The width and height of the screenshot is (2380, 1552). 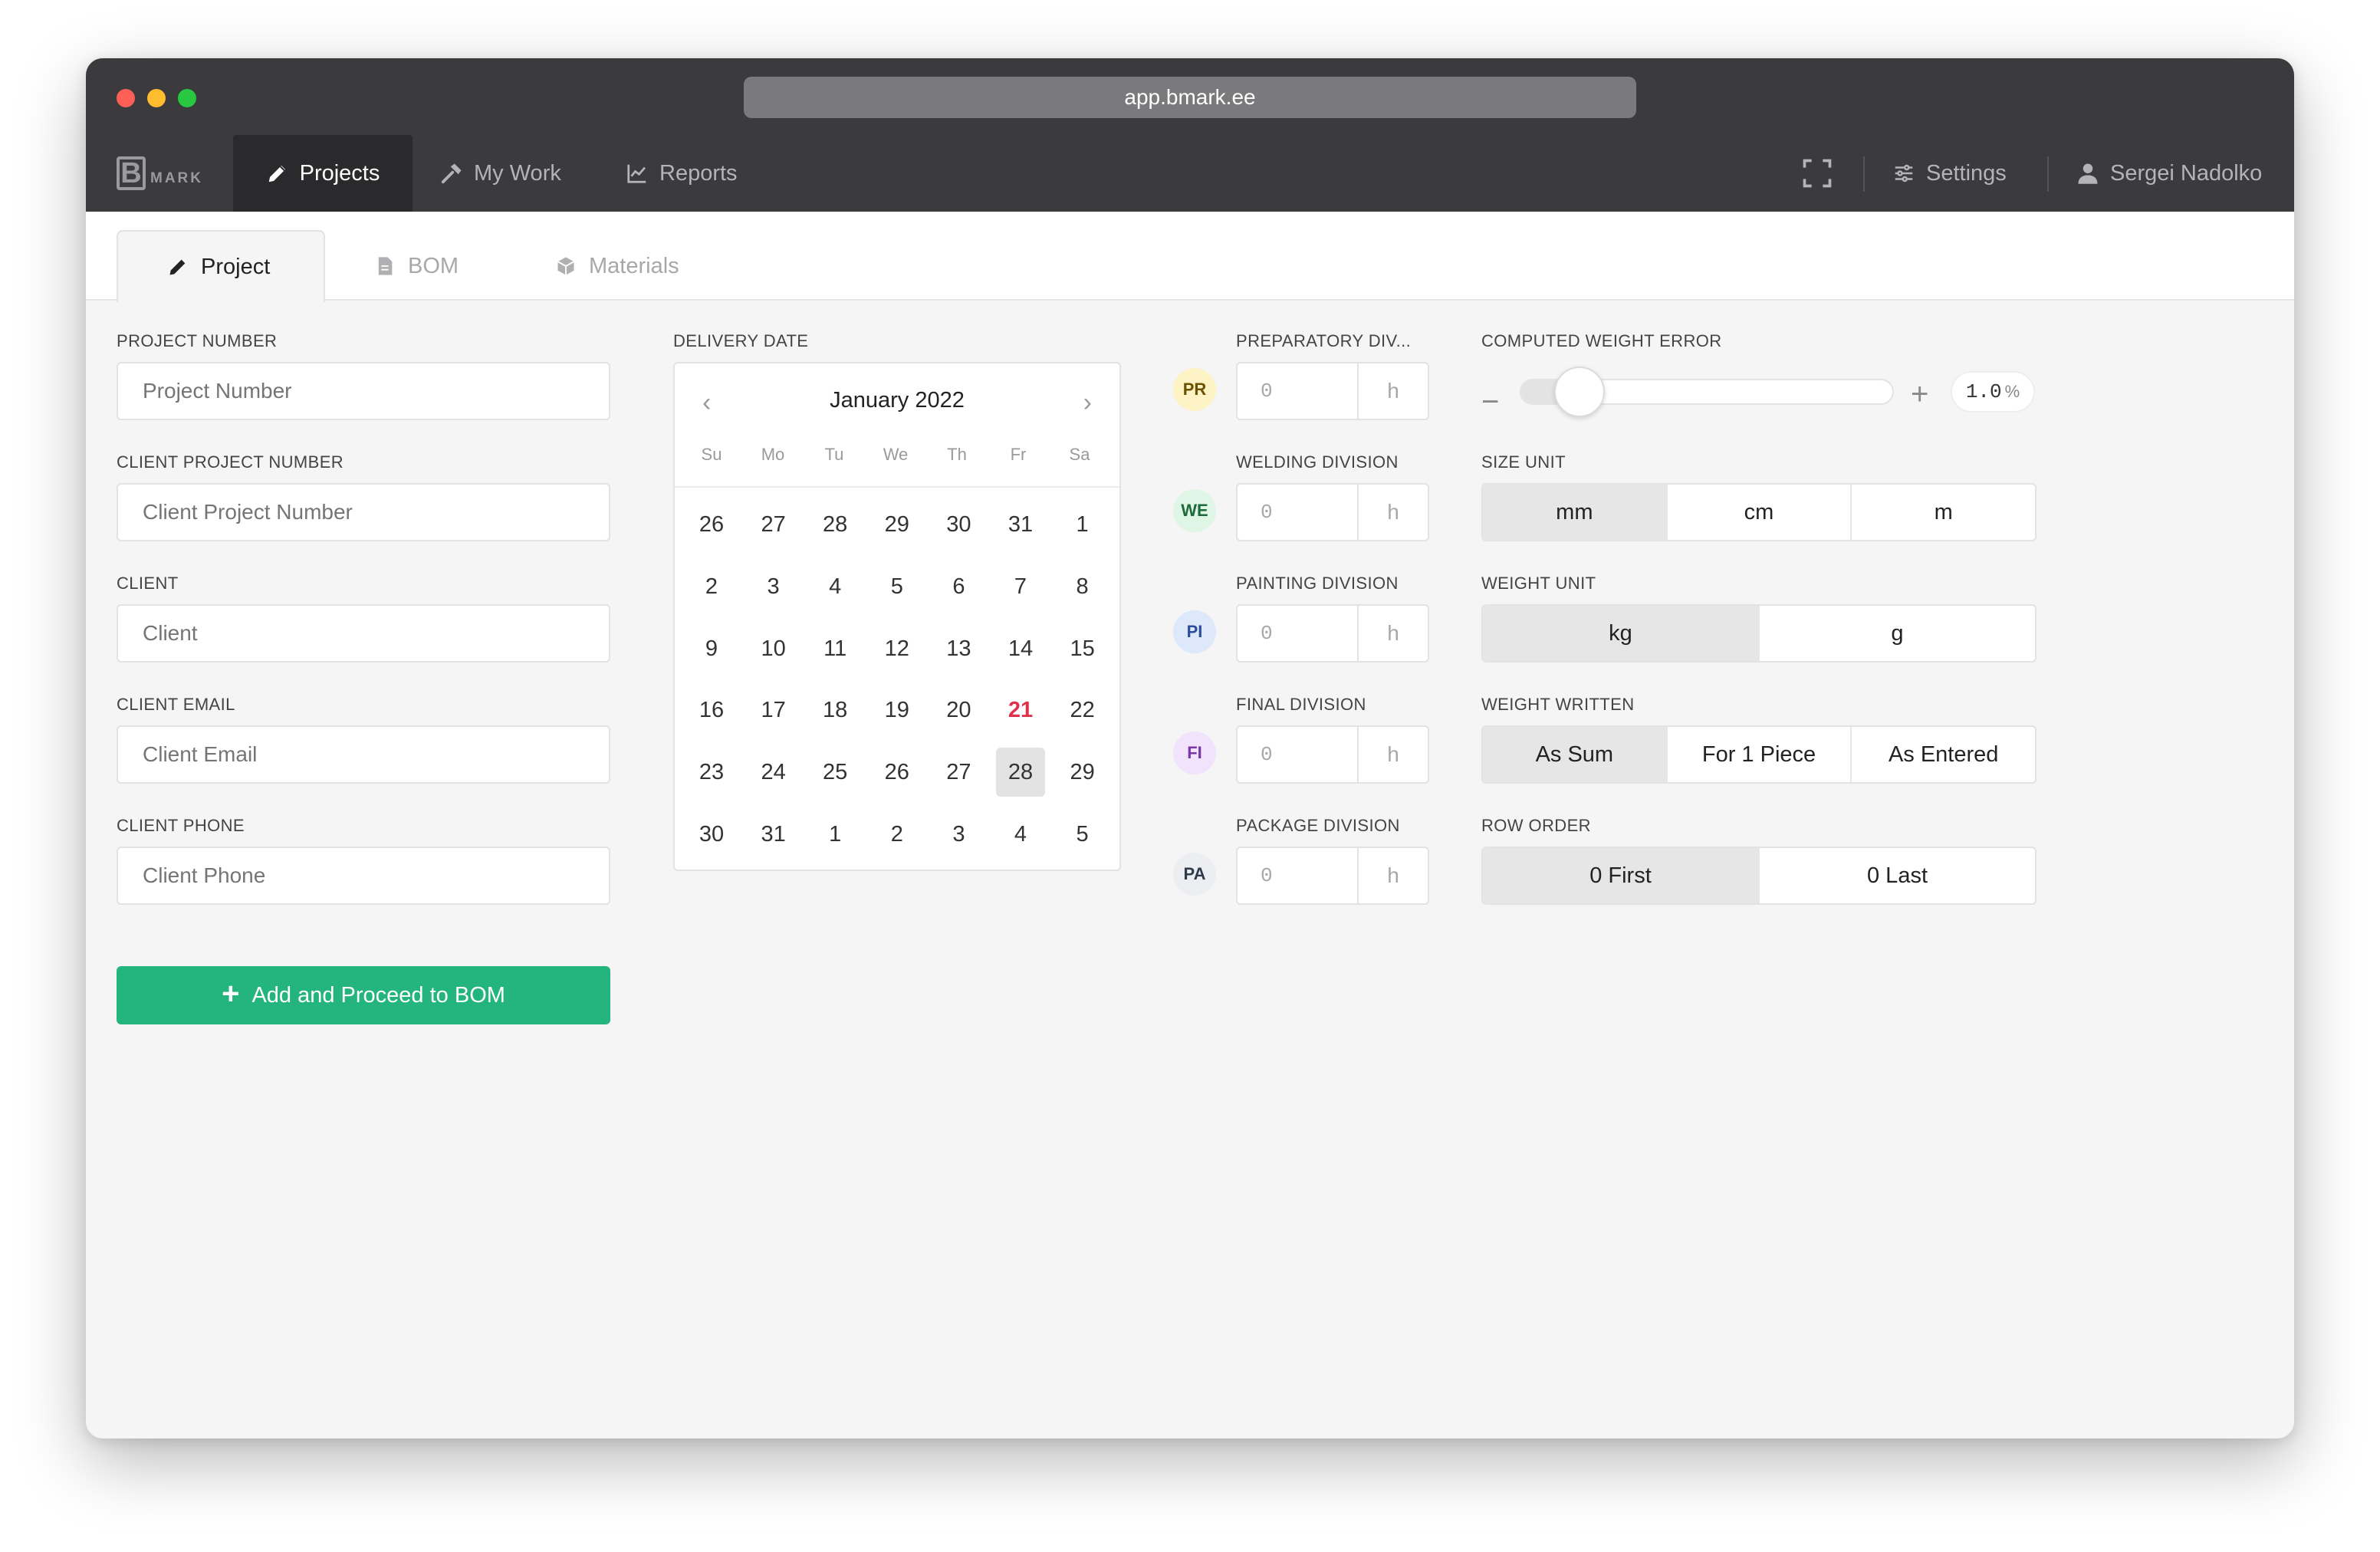 What do you see at coordinates (160, 173) in the screenshot?
I see `app-logo: B MARK` at bounding box center [160, 173].